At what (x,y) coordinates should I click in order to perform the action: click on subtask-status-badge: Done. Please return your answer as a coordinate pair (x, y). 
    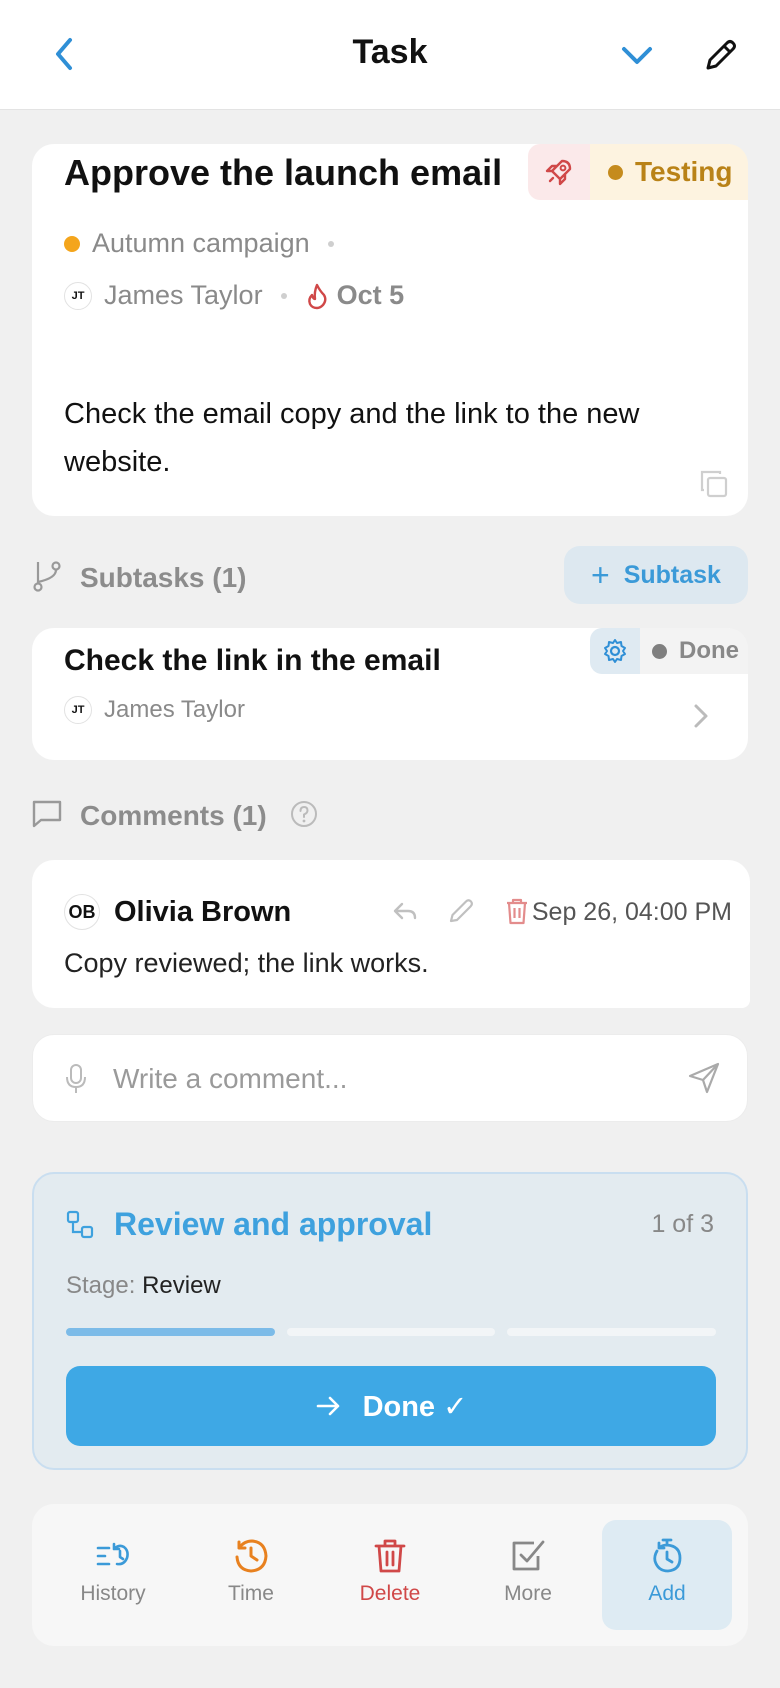
    Looking at the image, I should click on (694, 651).